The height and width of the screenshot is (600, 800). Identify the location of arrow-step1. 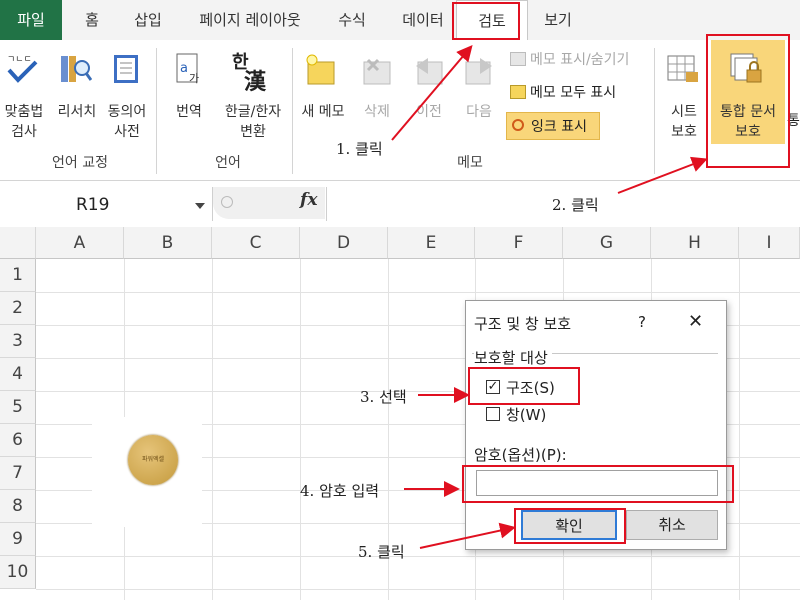
(432, 92).